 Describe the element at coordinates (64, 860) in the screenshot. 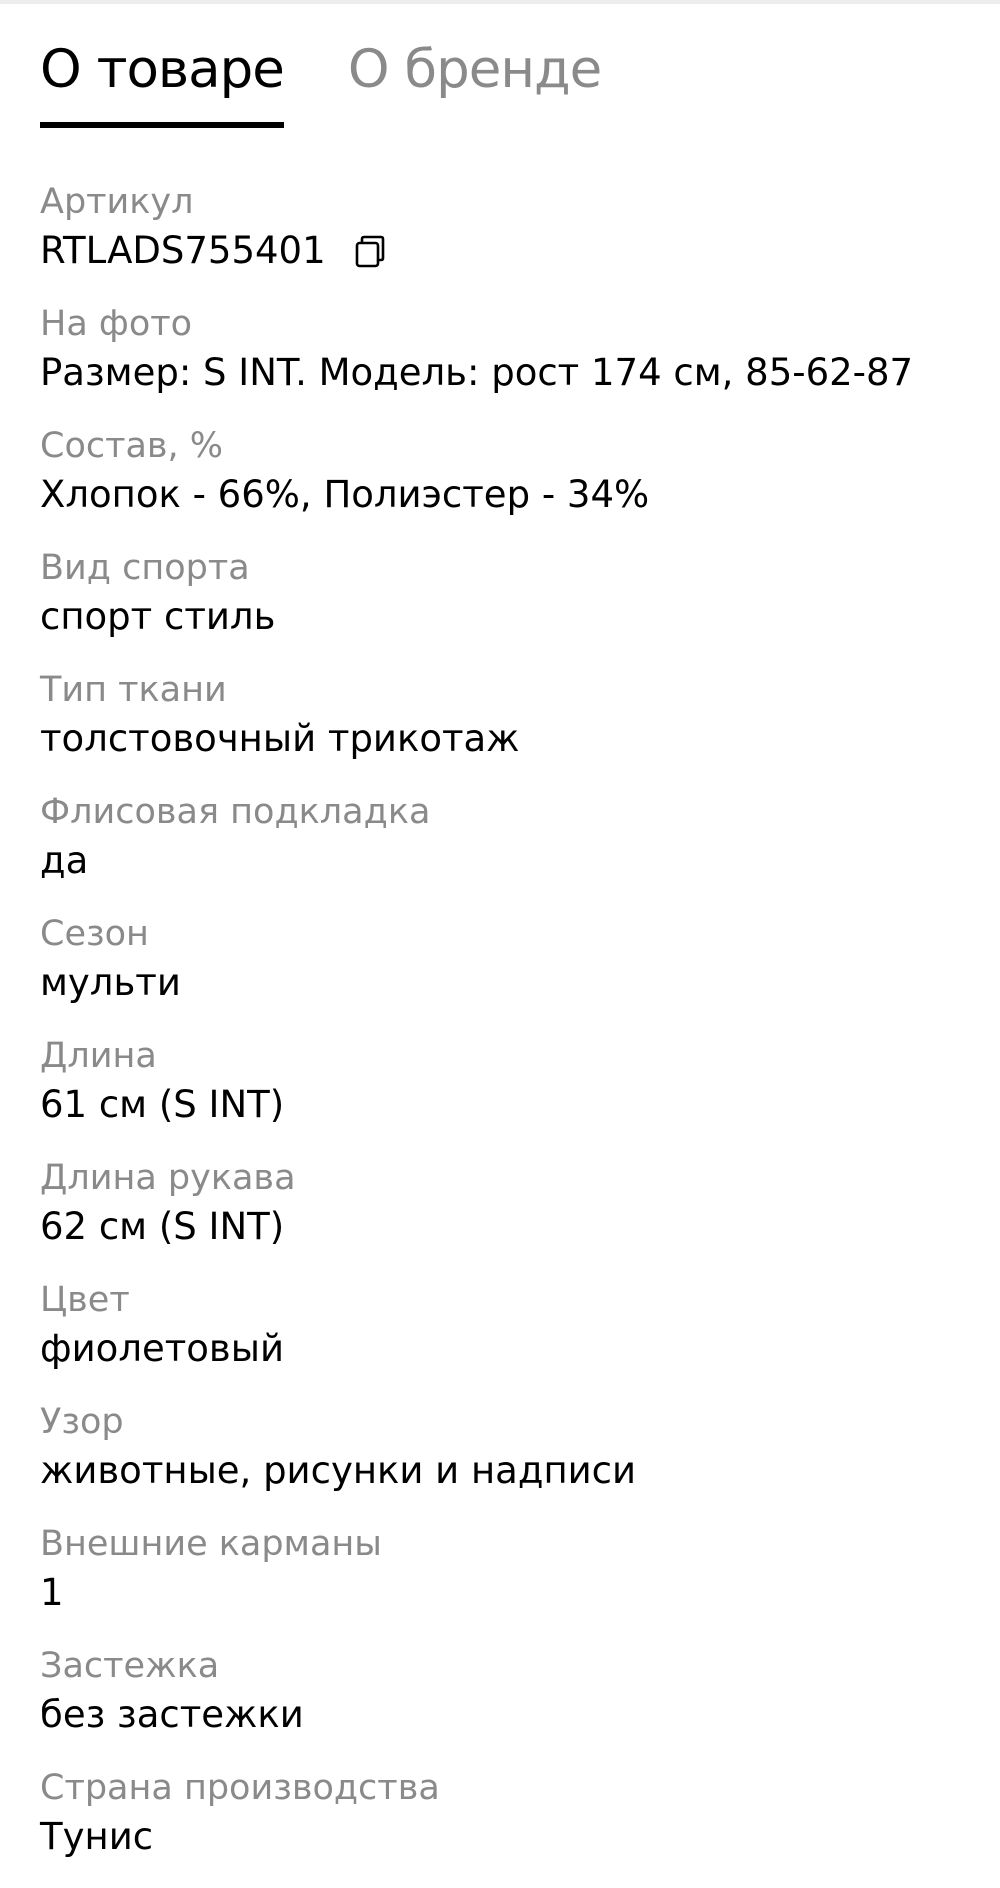

I see `property-value: да` at that location.